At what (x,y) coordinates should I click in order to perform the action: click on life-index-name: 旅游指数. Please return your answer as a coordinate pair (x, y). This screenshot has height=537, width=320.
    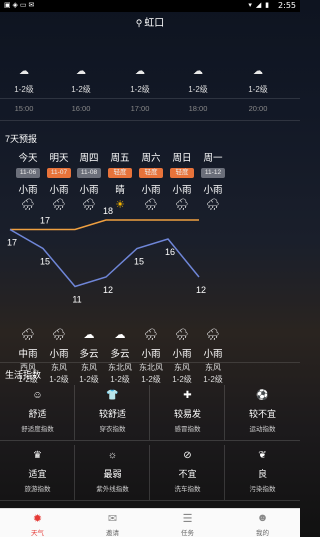
    Looking at the image, I should click on (37, 489).